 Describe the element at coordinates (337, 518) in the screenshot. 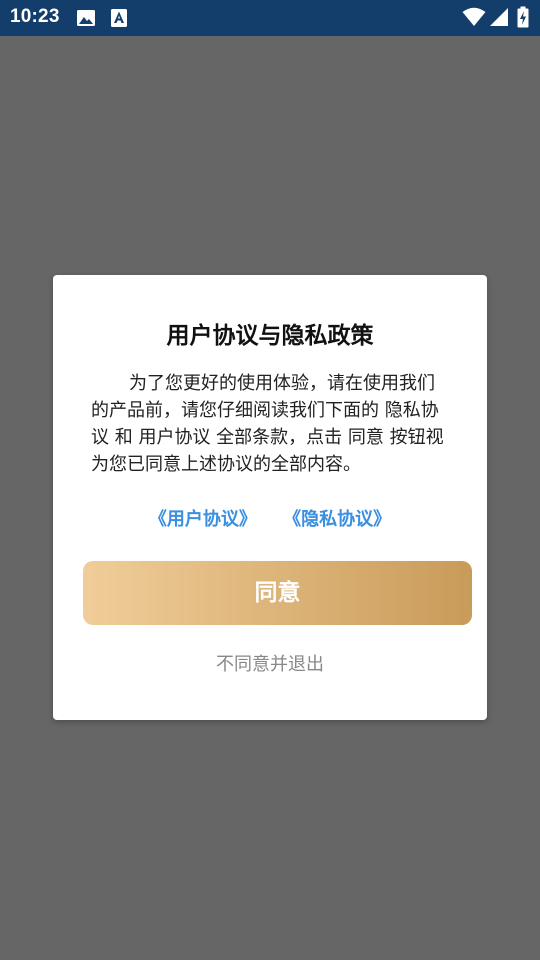

I see `privacy-agreement-link: 《隐私协议》` at that location.